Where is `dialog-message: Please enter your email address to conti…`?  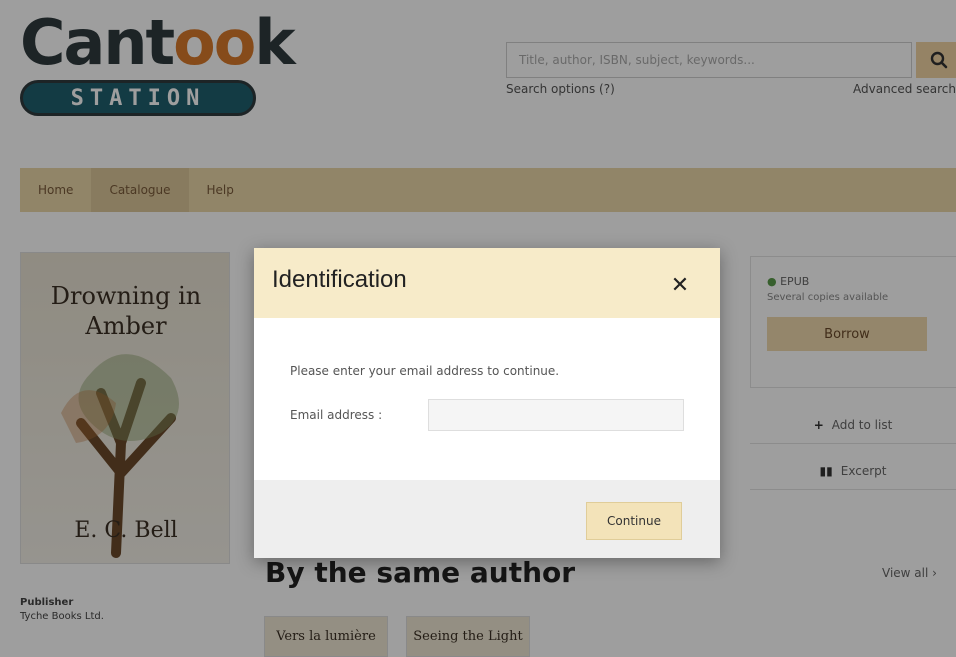
dialog-message: Please enter your email address to conti… is located at coordinates (425, 371).